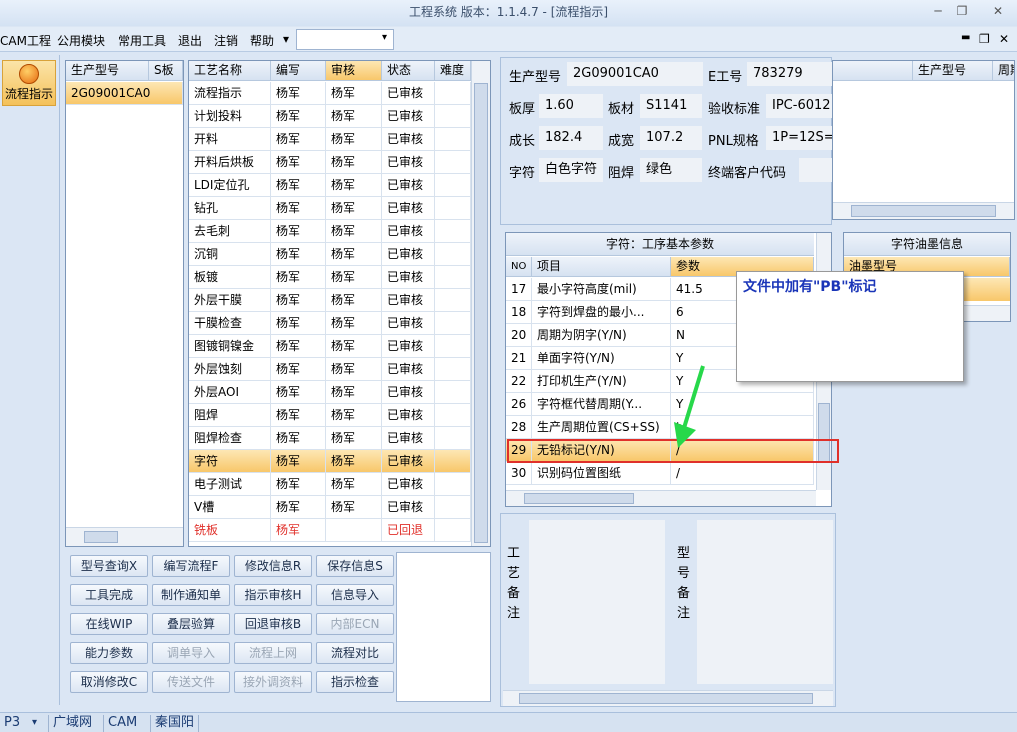  What do you see at coordinates (273, 624) in the screenshot?
I see `action-button: 回退审核B` at bounding box center [273, 624].